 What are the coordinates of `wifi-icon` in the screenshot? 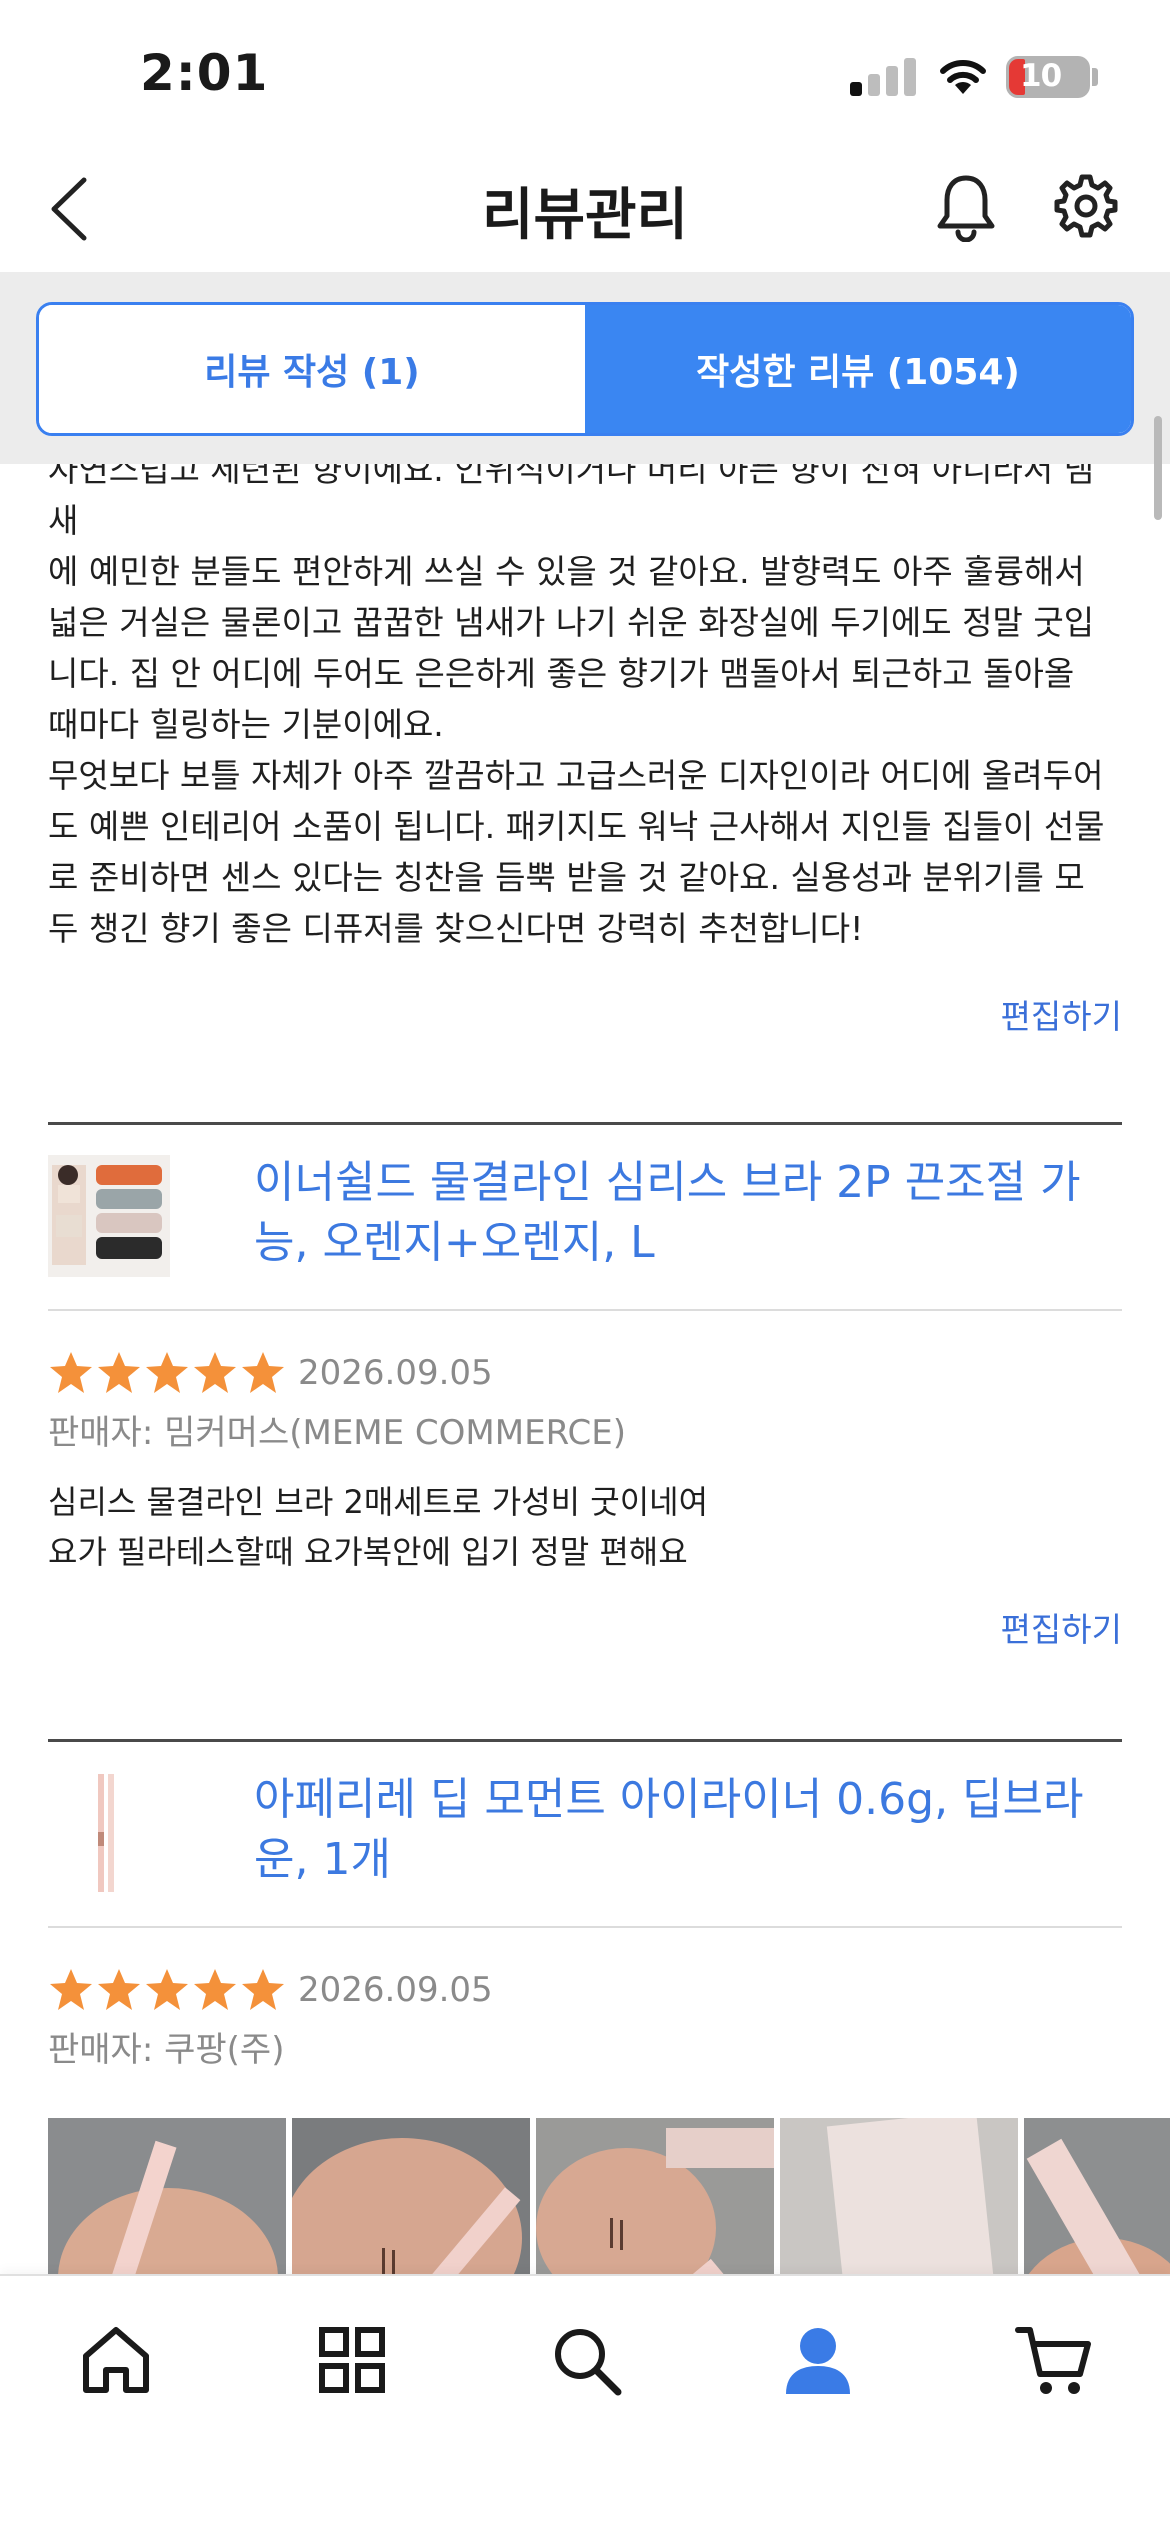 It's located at (963, 77).